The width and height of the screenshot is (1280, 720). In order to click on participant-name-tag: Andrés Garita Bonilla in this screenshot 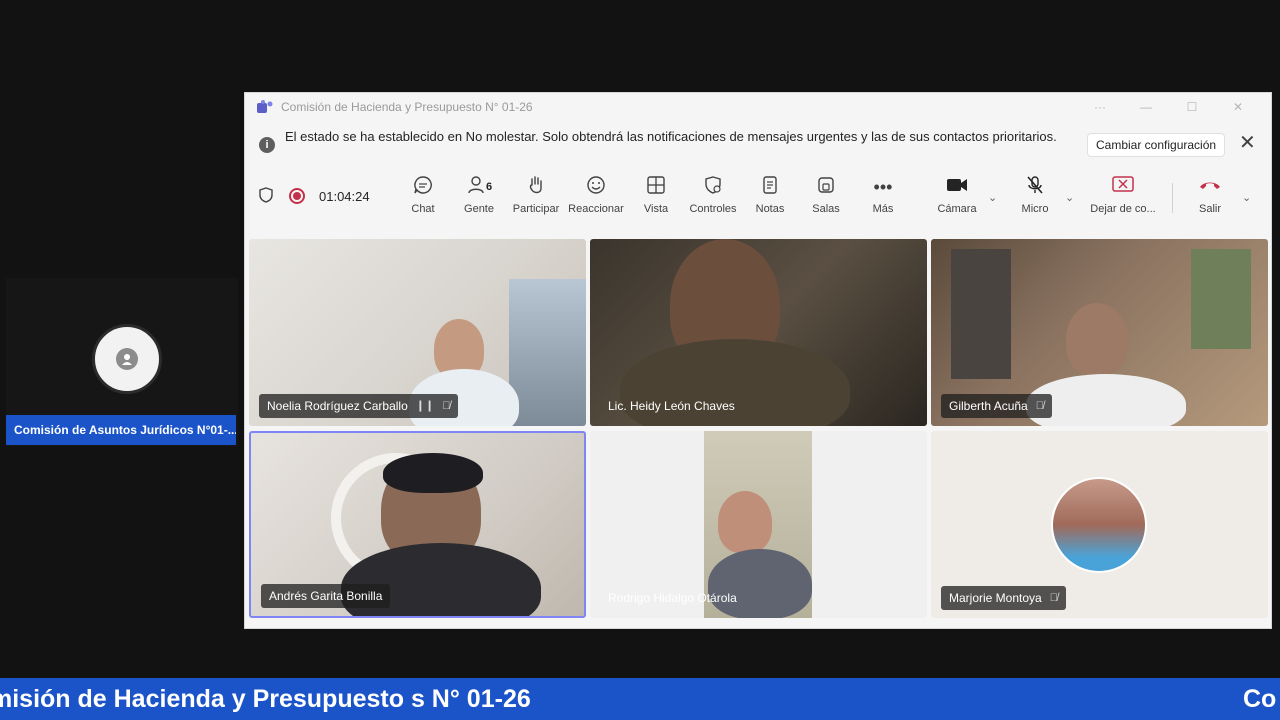, I will do `click(326, 596)`.